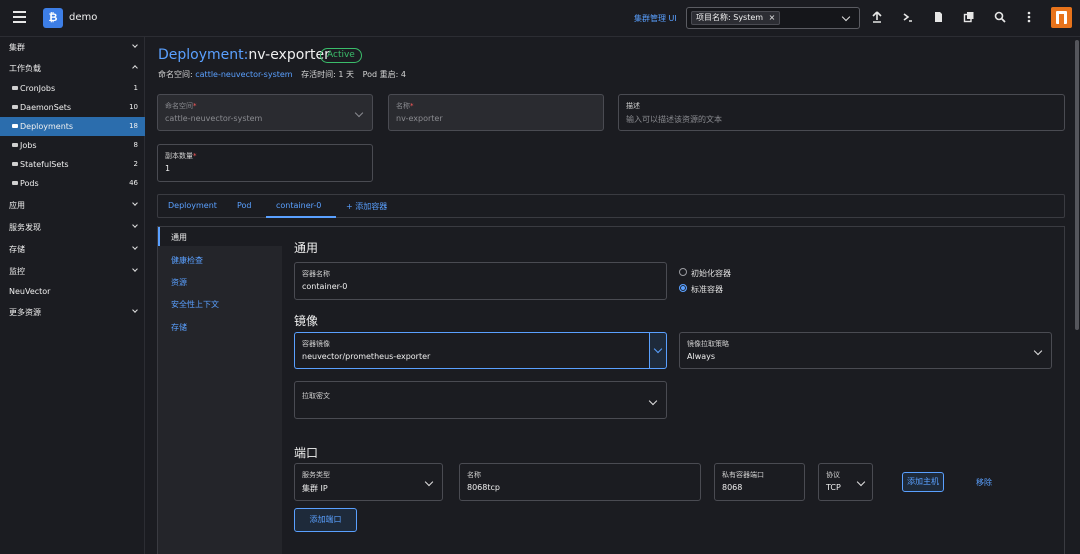 This screenshot has width=1080, height=554. Describe the element at coordinates (72, 107) in the screenshot. I see `sidebar-item-daemonsets: DaemonSets 10` at that location.